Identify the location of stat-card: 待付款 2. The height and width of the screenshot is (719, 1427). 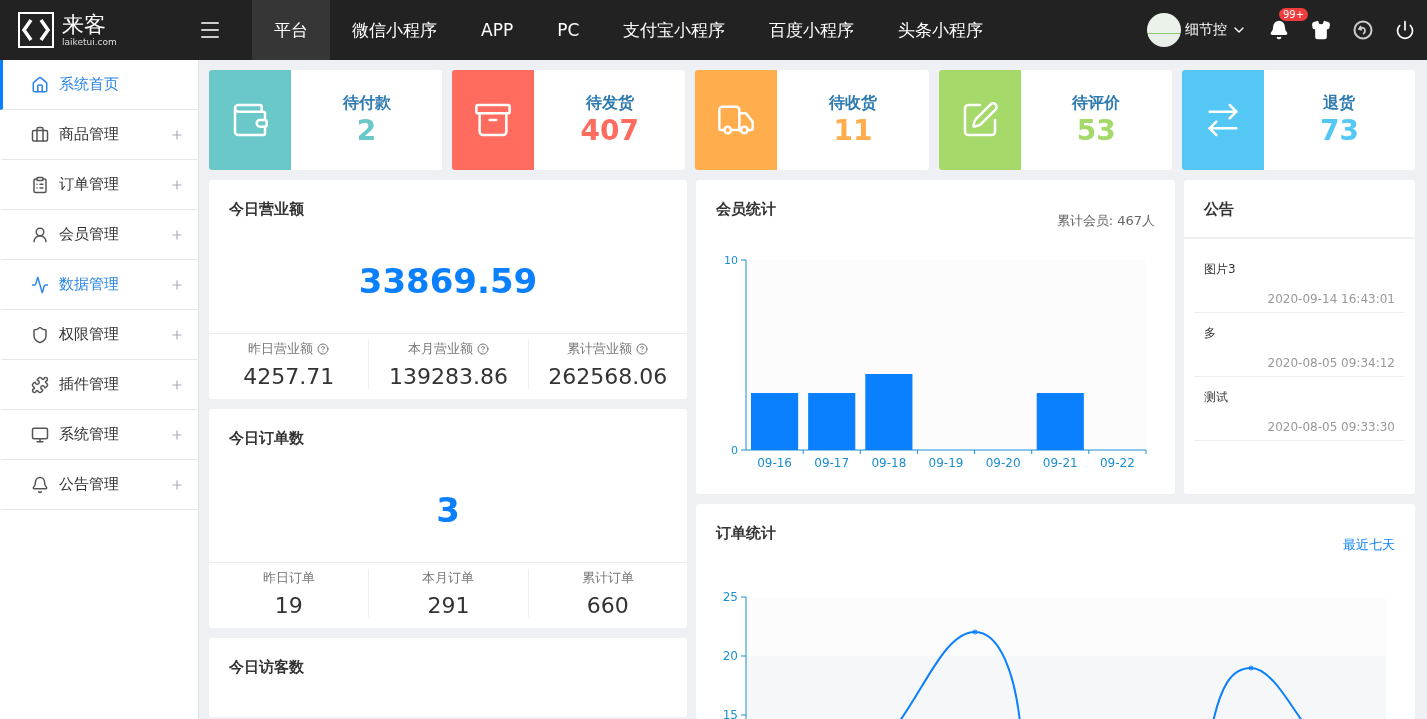
(326, 120).